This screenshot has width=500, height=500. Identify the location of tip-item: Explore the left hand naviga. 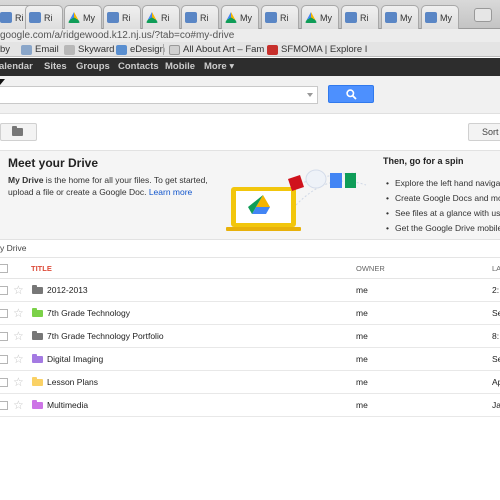
(443, 183).